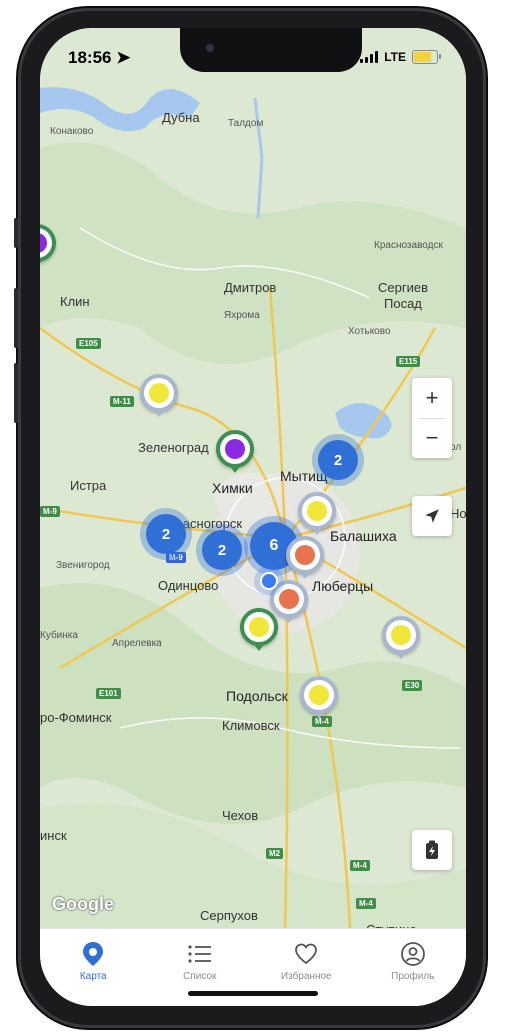 The width and height of the screenshot is (505, 1035). I want to click on heart-icon, so click(306, 954).